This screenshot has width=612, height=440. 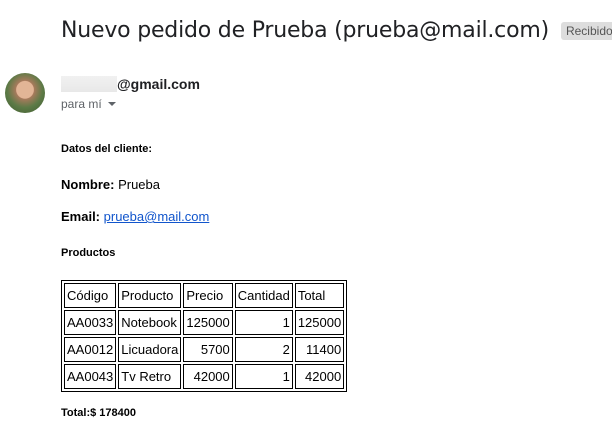 What do you see at coordinates (150, 322) in the screenshot?
I see `table-cell: Notebook` at bounding box center [150, 322].